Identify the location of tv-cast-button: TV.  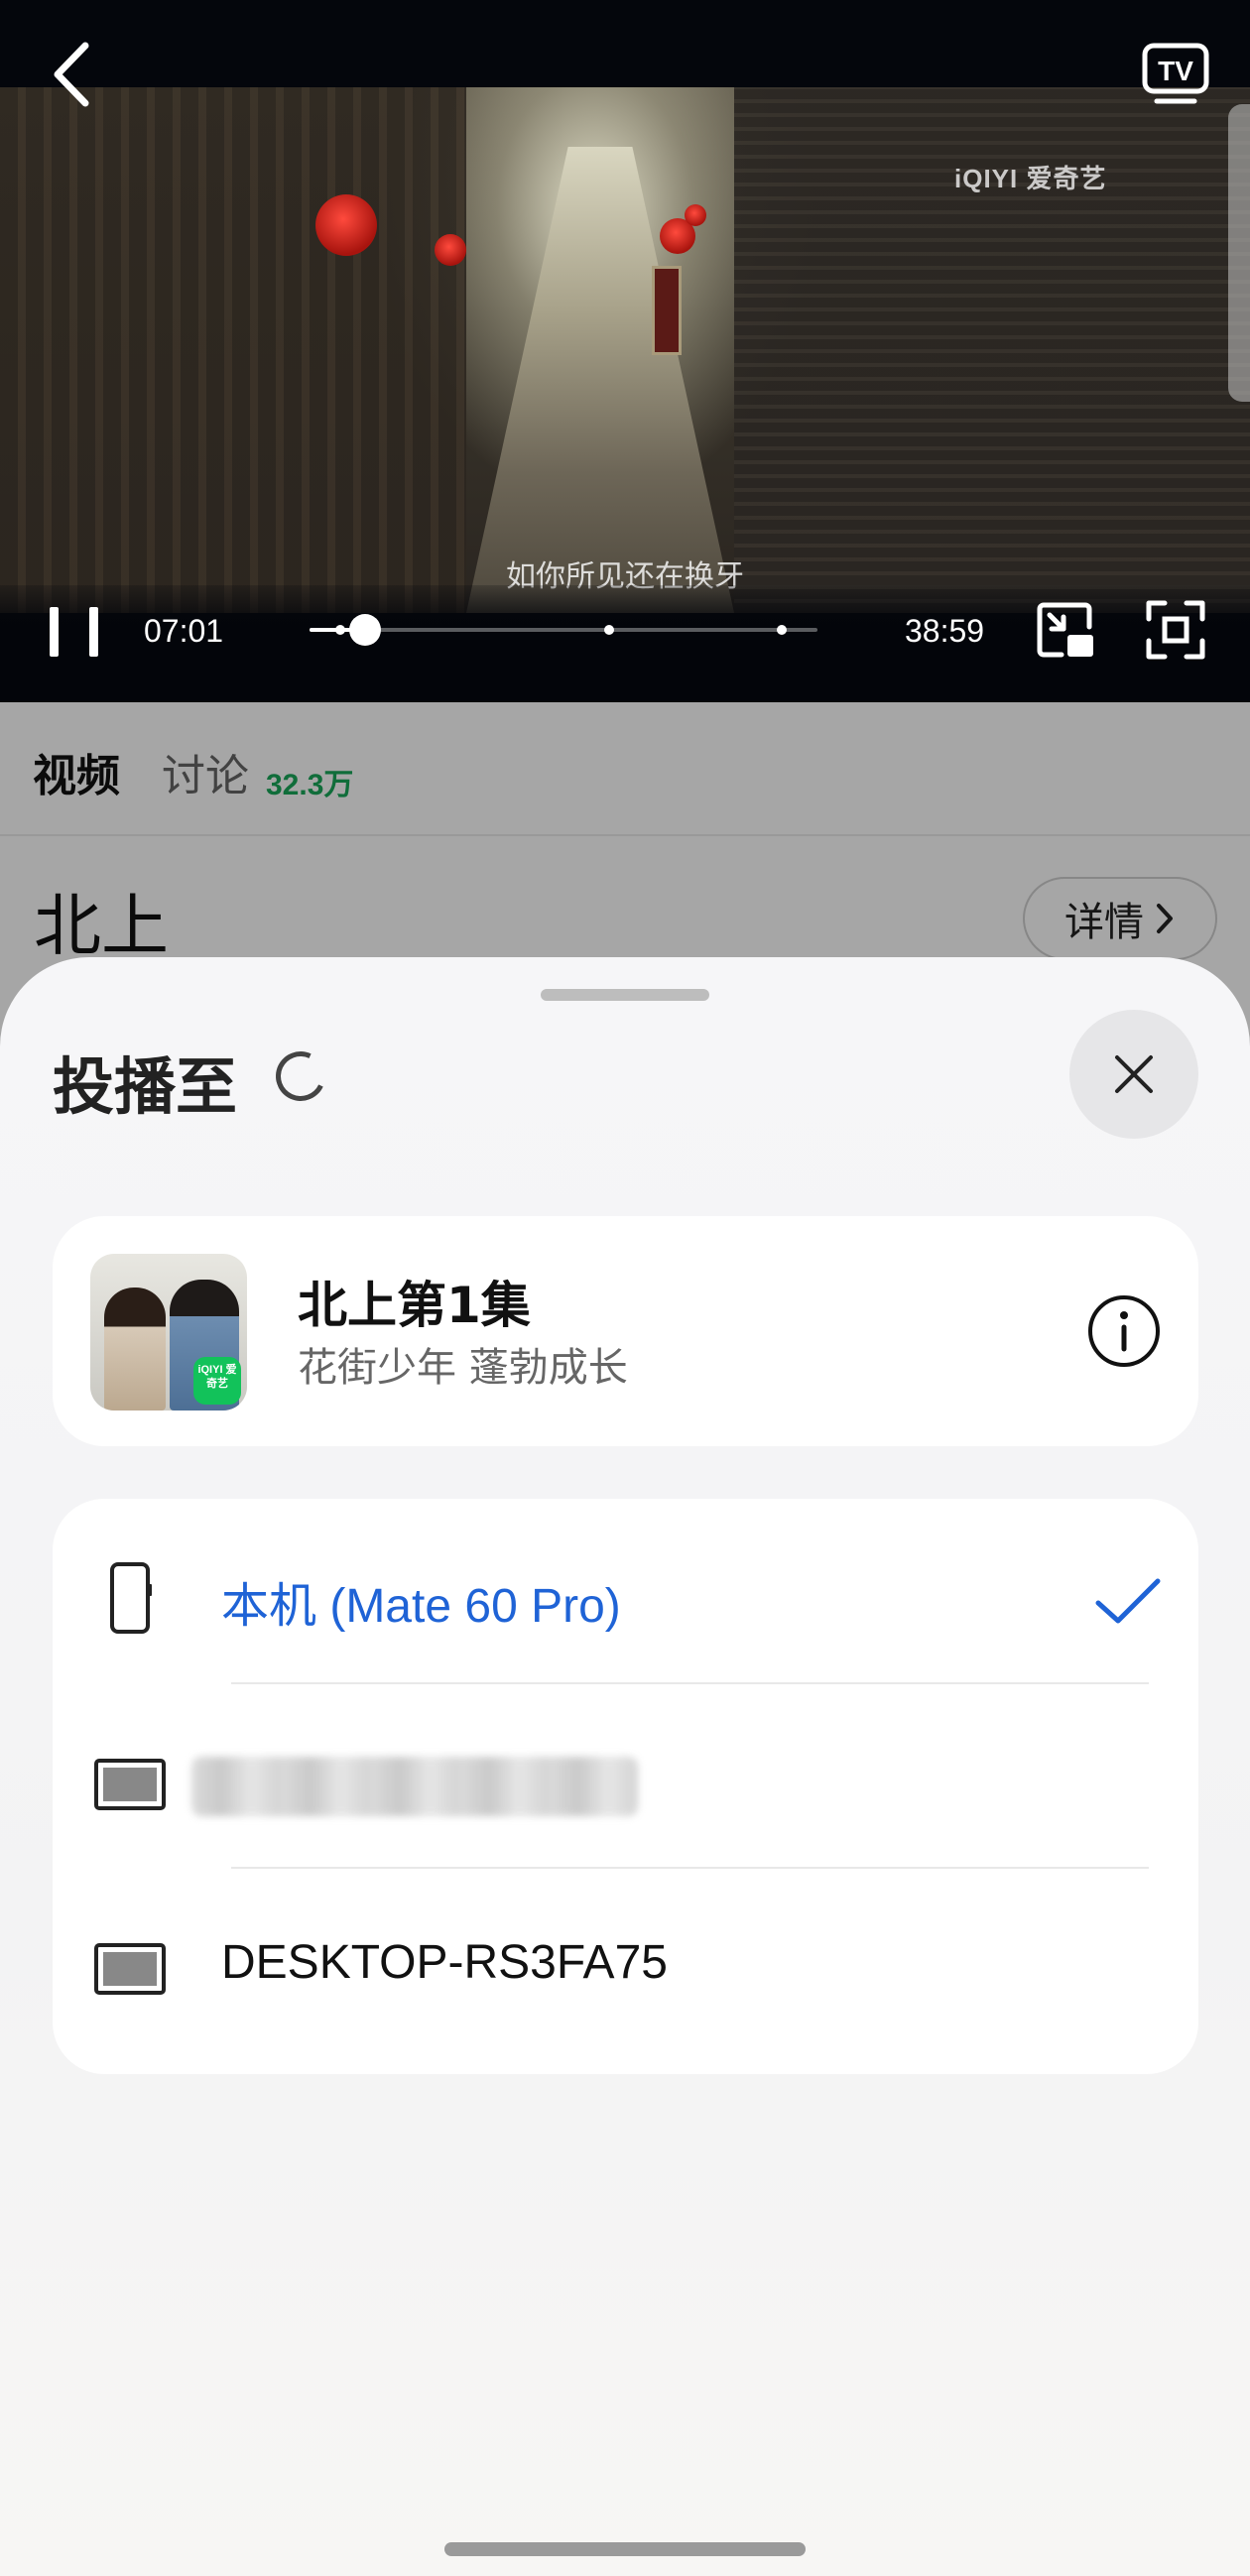
(1175, 74).